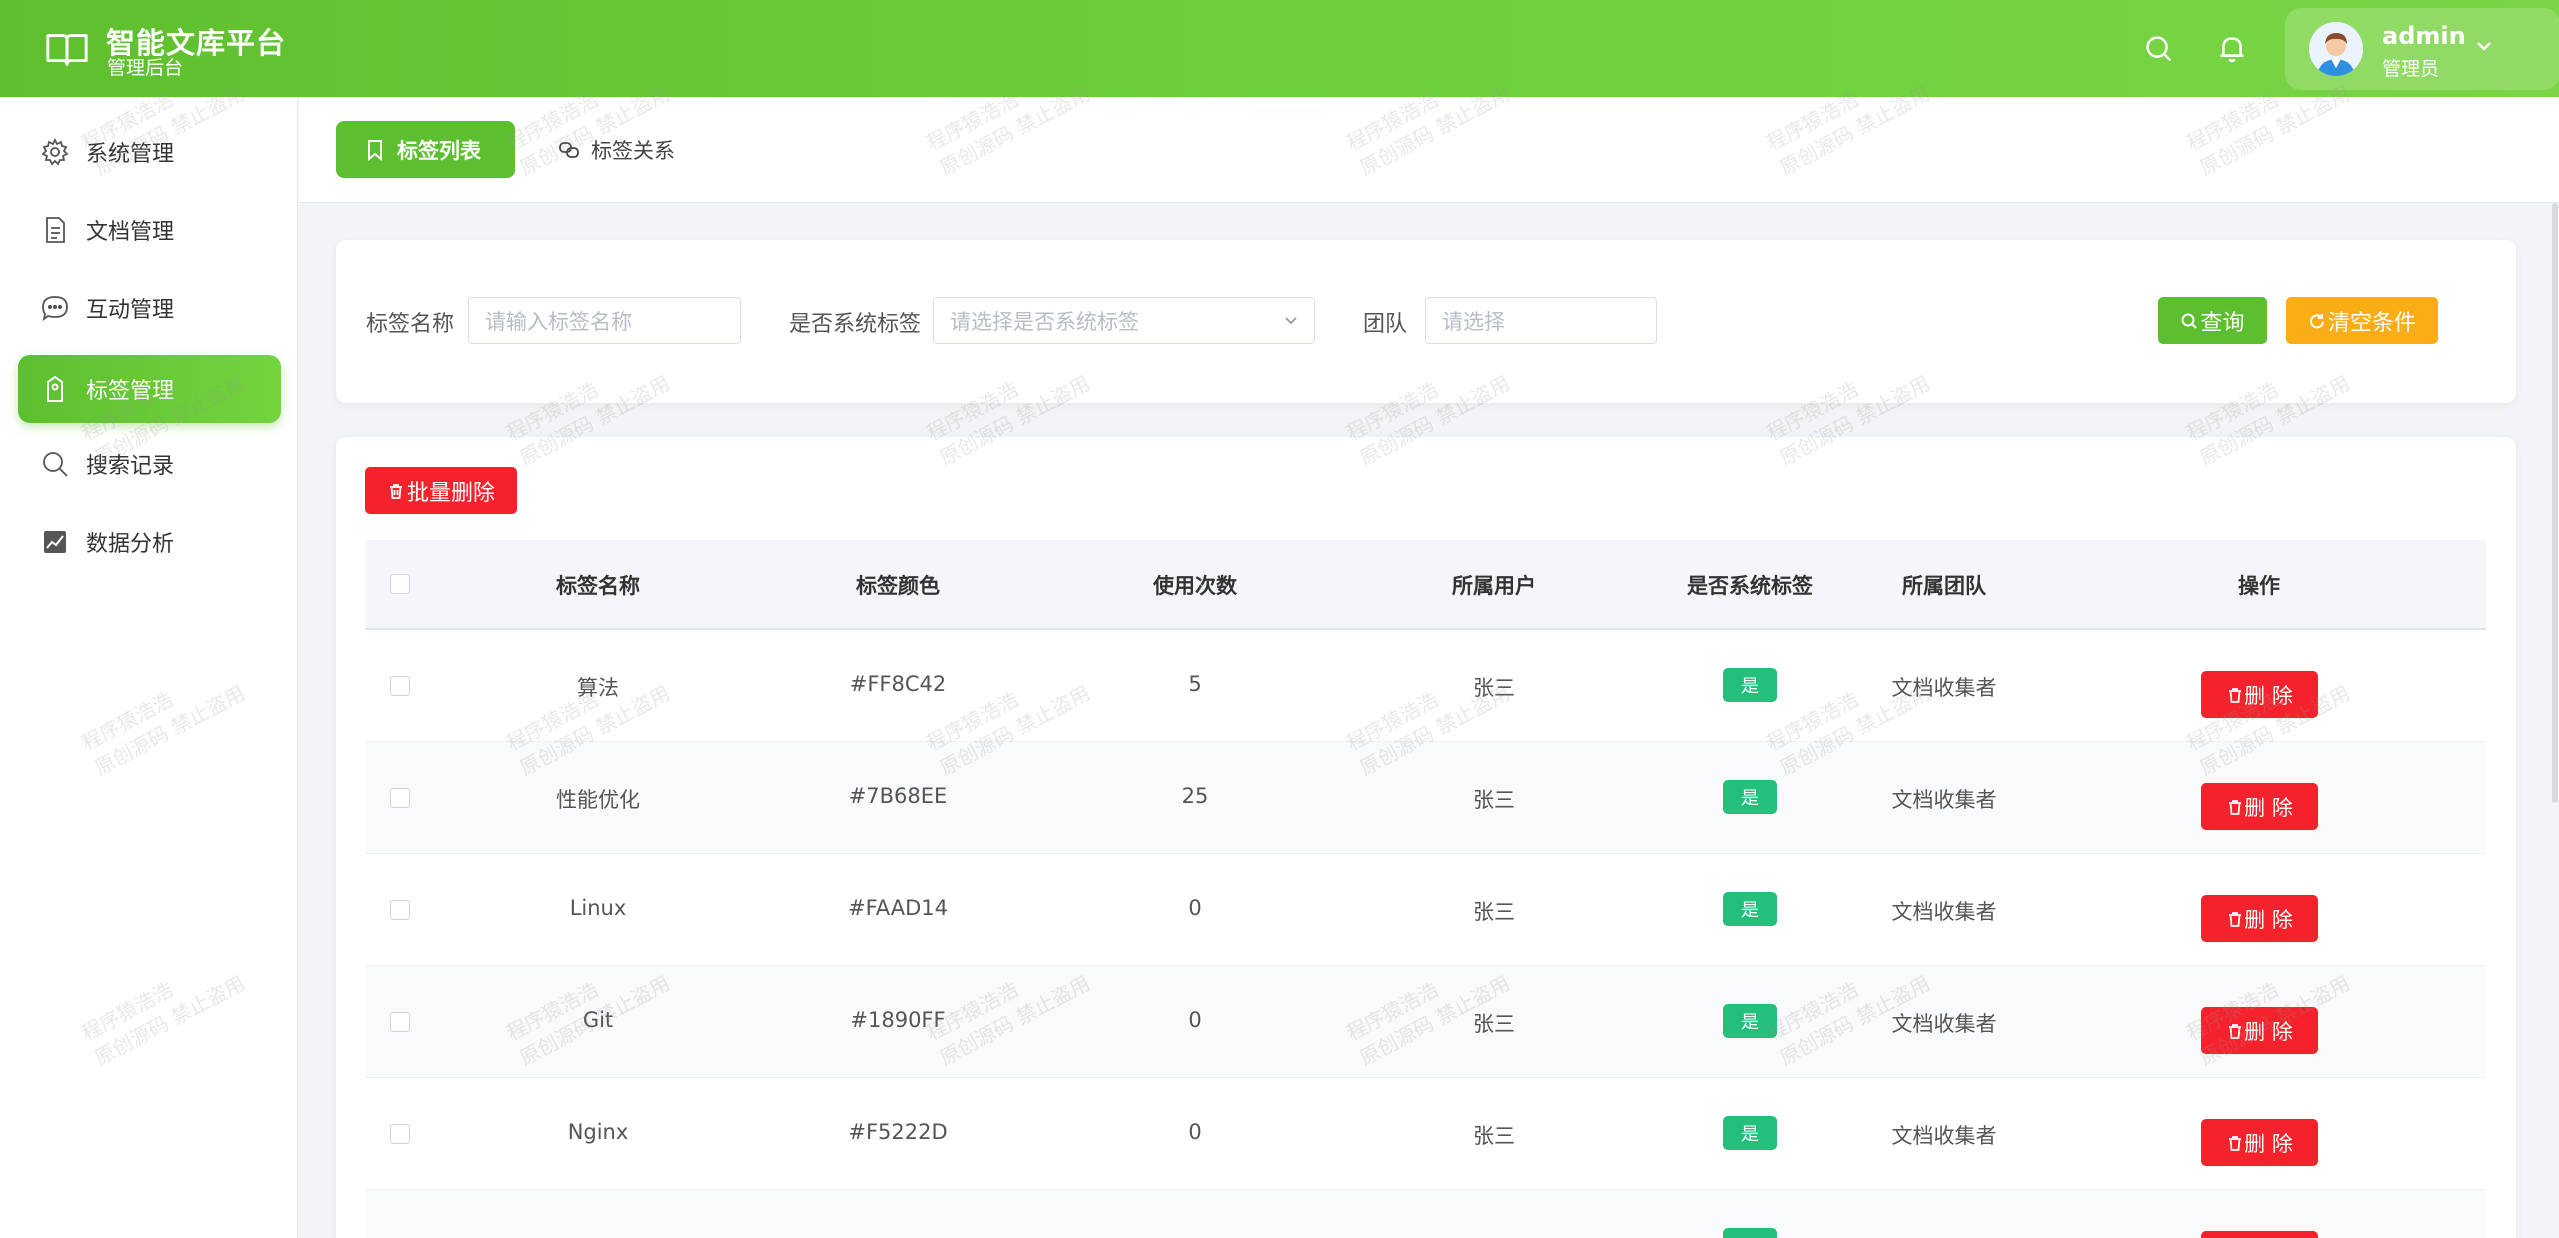  What do you see at coordinates (130, 232) in the screenshot?
I see `sidebar-item-label: 文档管理` at bounding box center [130, 232].